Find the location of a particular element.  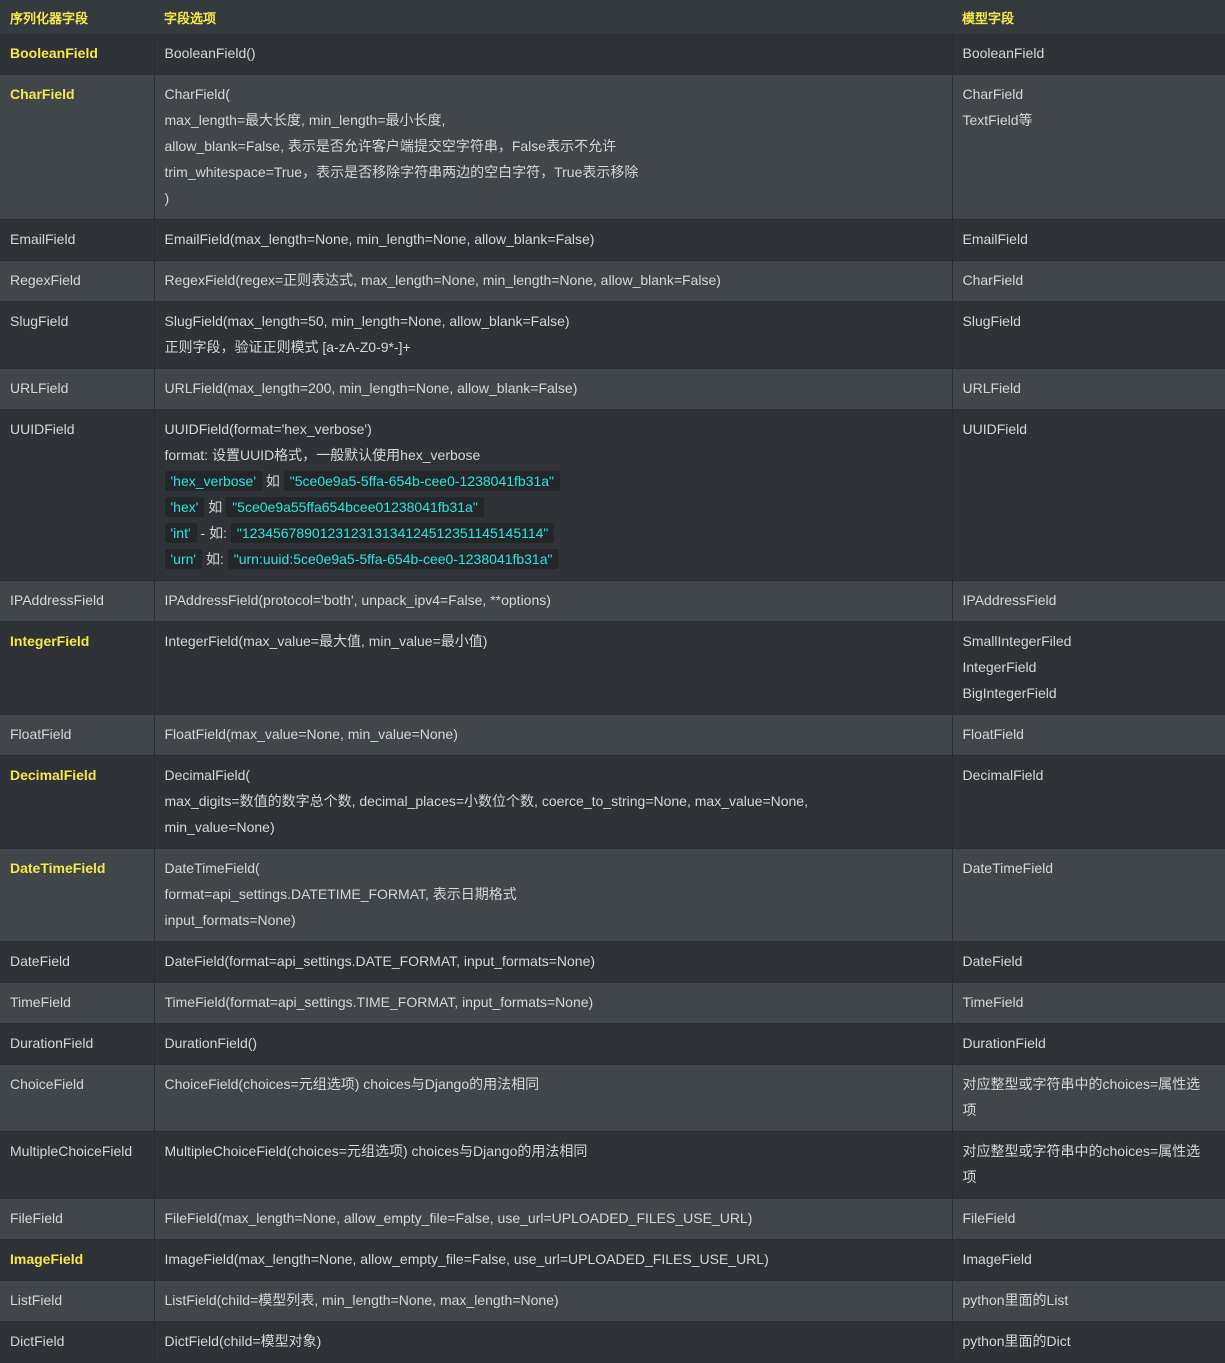

model-field-name: ImageField is located at coordinates (997, 1259).